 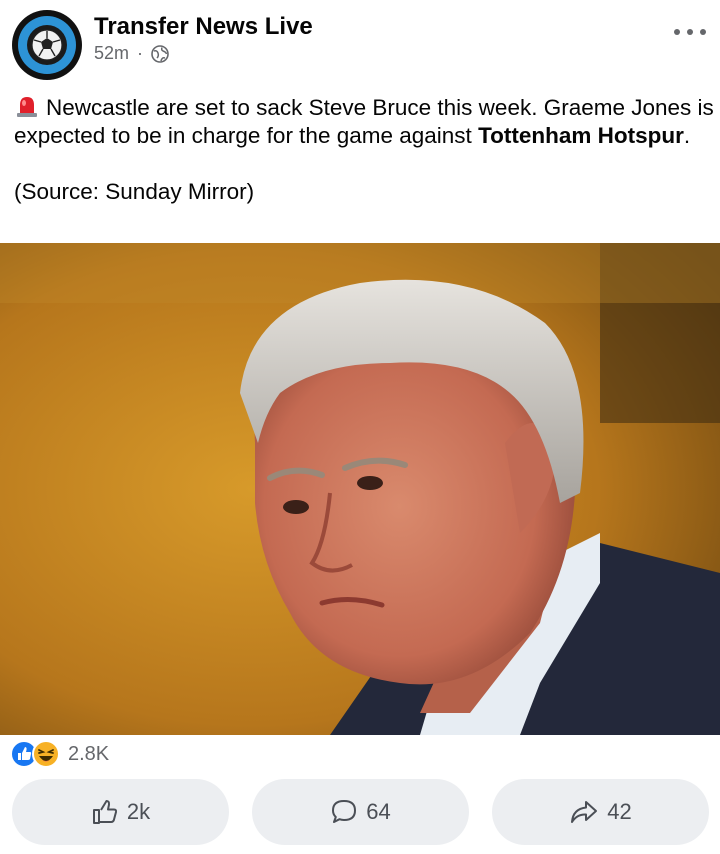 What do you see at coordinates (89, 753) in the screenshot?
I see `reaction-count: 2.8K` at bounding box center [89, 753].